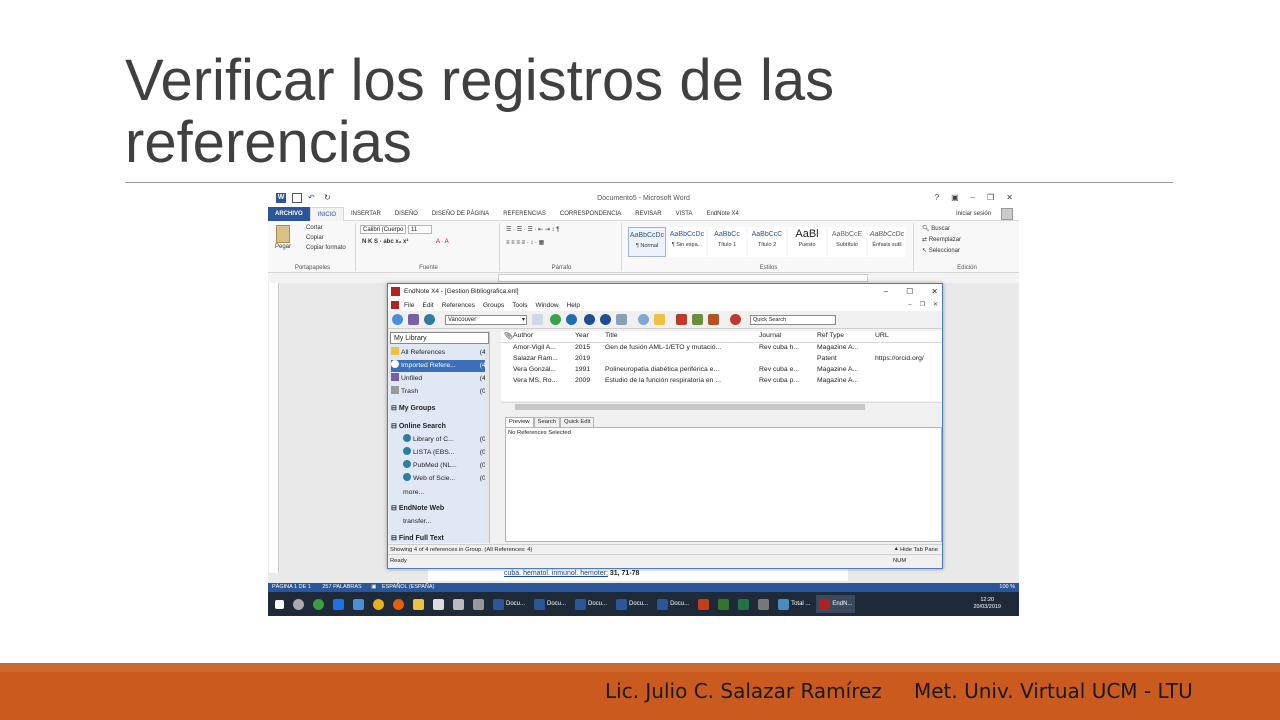  I want to click on doc-citation-link: cuba. hematol. inmunol. hemoter;, so click(556, 573).